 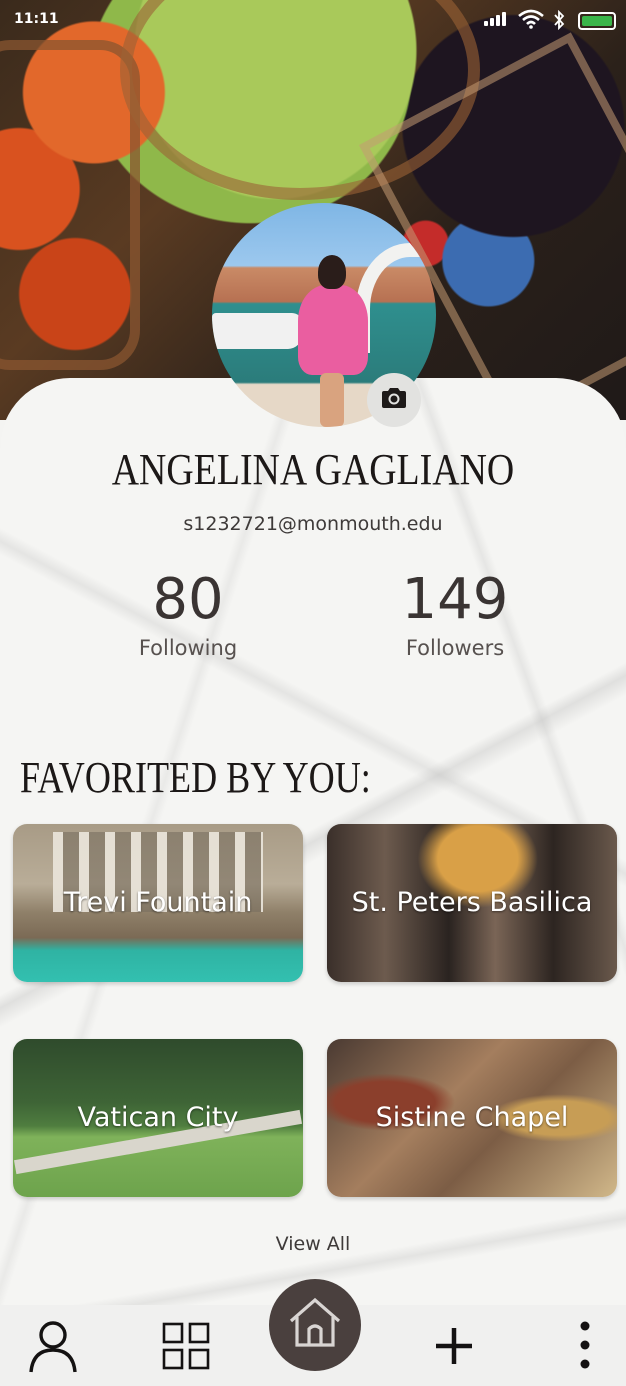 I want to click on favorites-title: FAVORITED BY YOU:, so click(x=195, y=777).